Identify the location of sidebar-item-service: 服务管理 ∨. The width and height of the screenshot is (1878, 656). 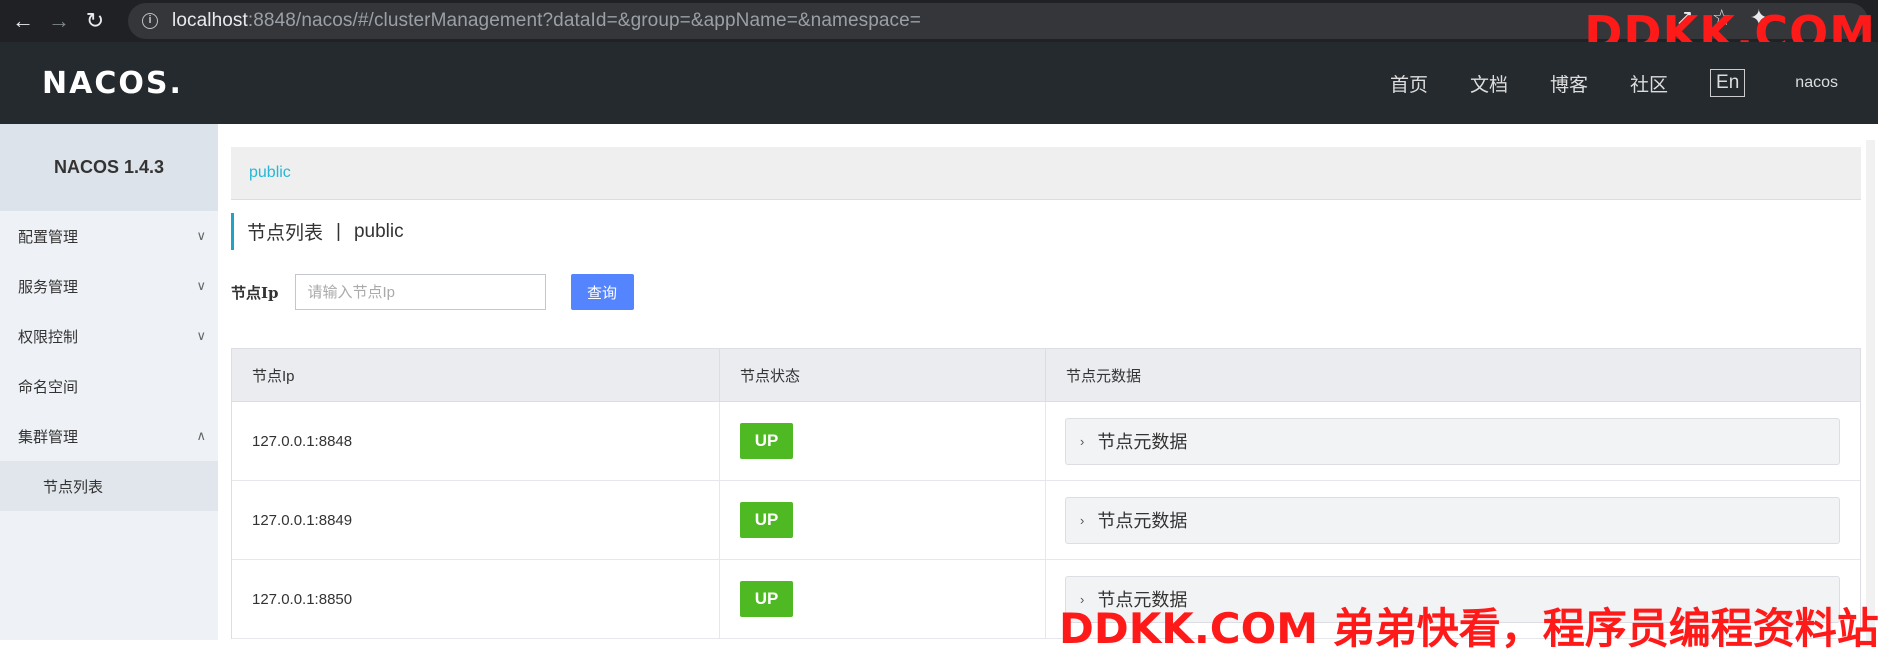
(109, 286).